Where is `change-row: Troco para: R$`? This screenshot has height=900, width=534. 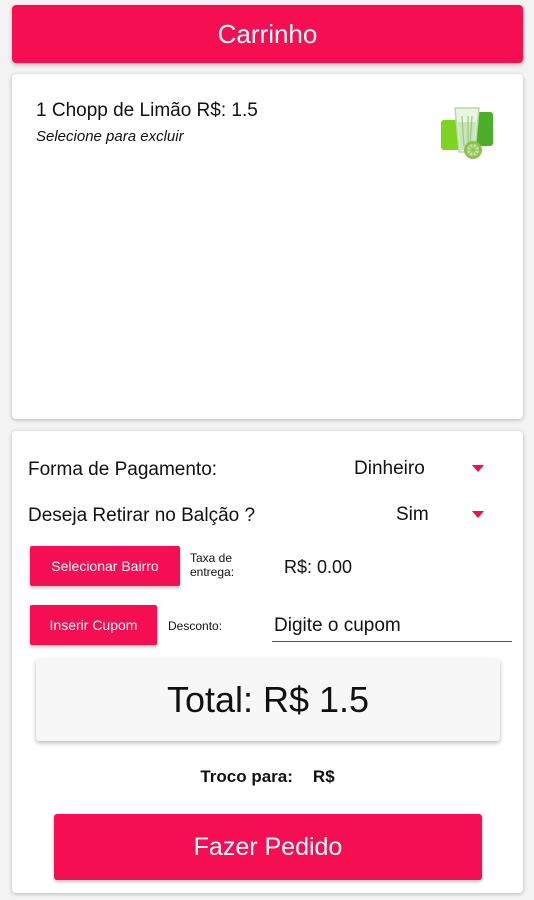 change-row: Troco para: R$ is located at coordinates (267, 777).